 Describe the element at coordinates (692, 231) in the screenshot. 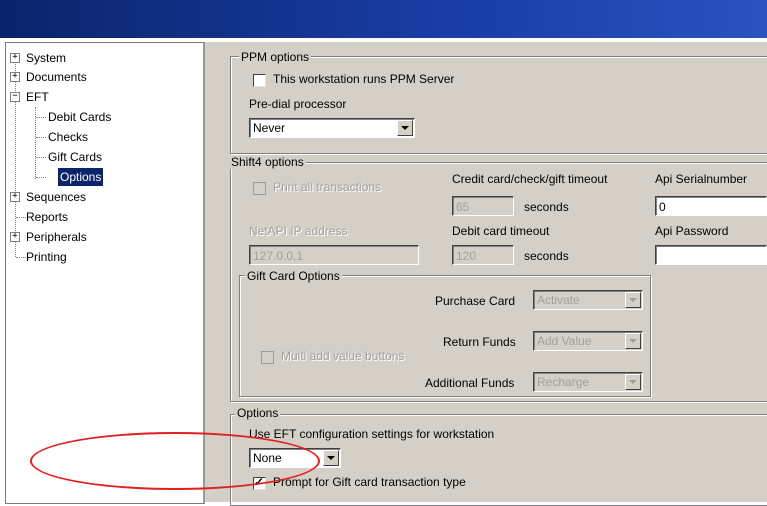

I see `api-password-label: Api Password` at that location.